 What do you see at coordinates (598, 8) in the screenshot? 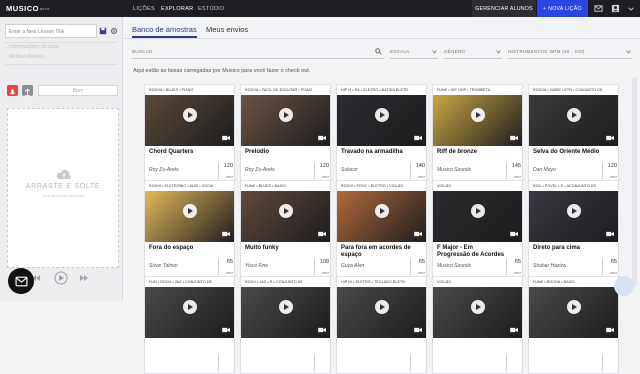
I see `mail-icon` at bounding box center [598, 8].